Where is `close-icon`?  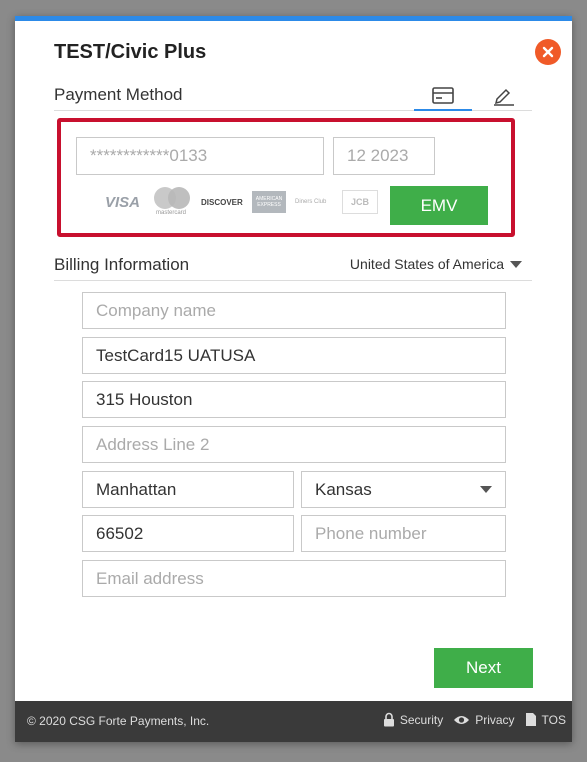 close-icon is located at coordinates (548, 52).